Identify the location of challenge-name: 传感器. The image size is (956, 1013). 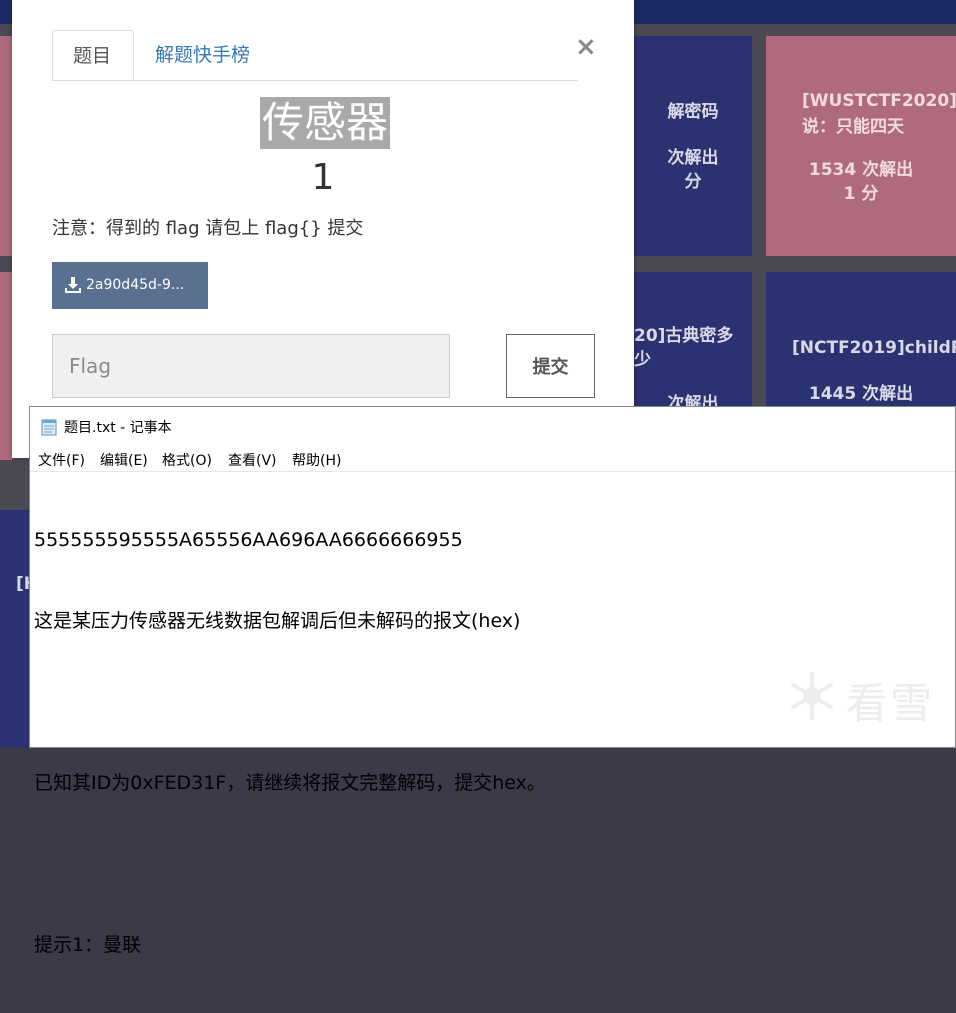
(325, 123).